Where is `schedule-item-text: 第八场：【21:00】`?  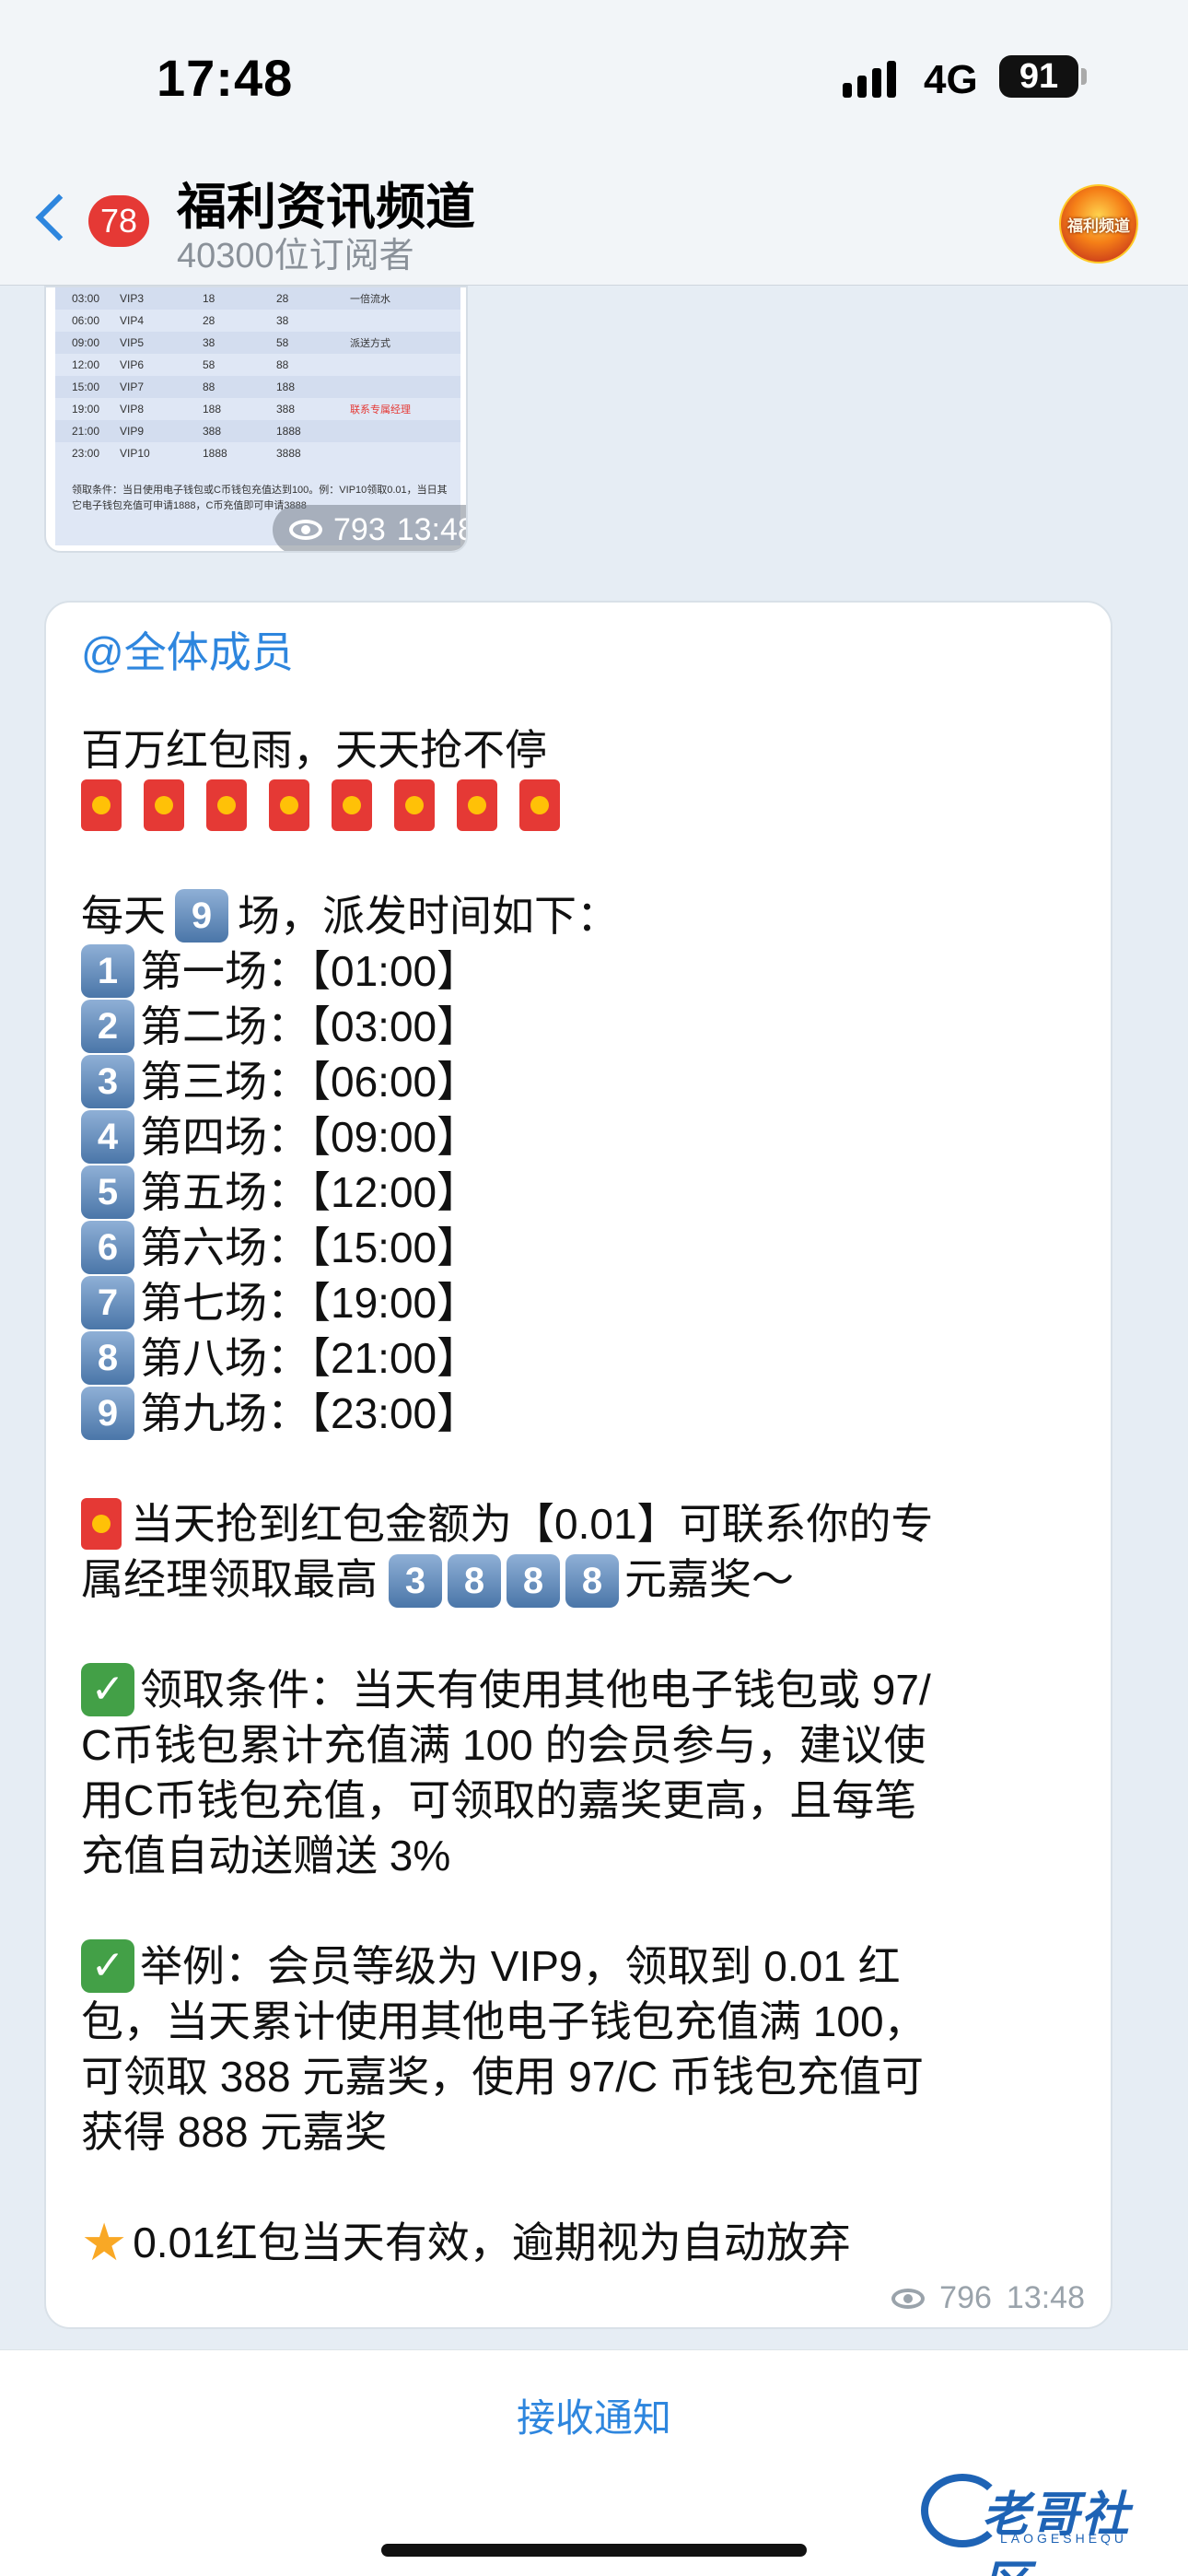
schedule-item-text: 第八场：【21:00】 is located at coordinates (310, 1358).